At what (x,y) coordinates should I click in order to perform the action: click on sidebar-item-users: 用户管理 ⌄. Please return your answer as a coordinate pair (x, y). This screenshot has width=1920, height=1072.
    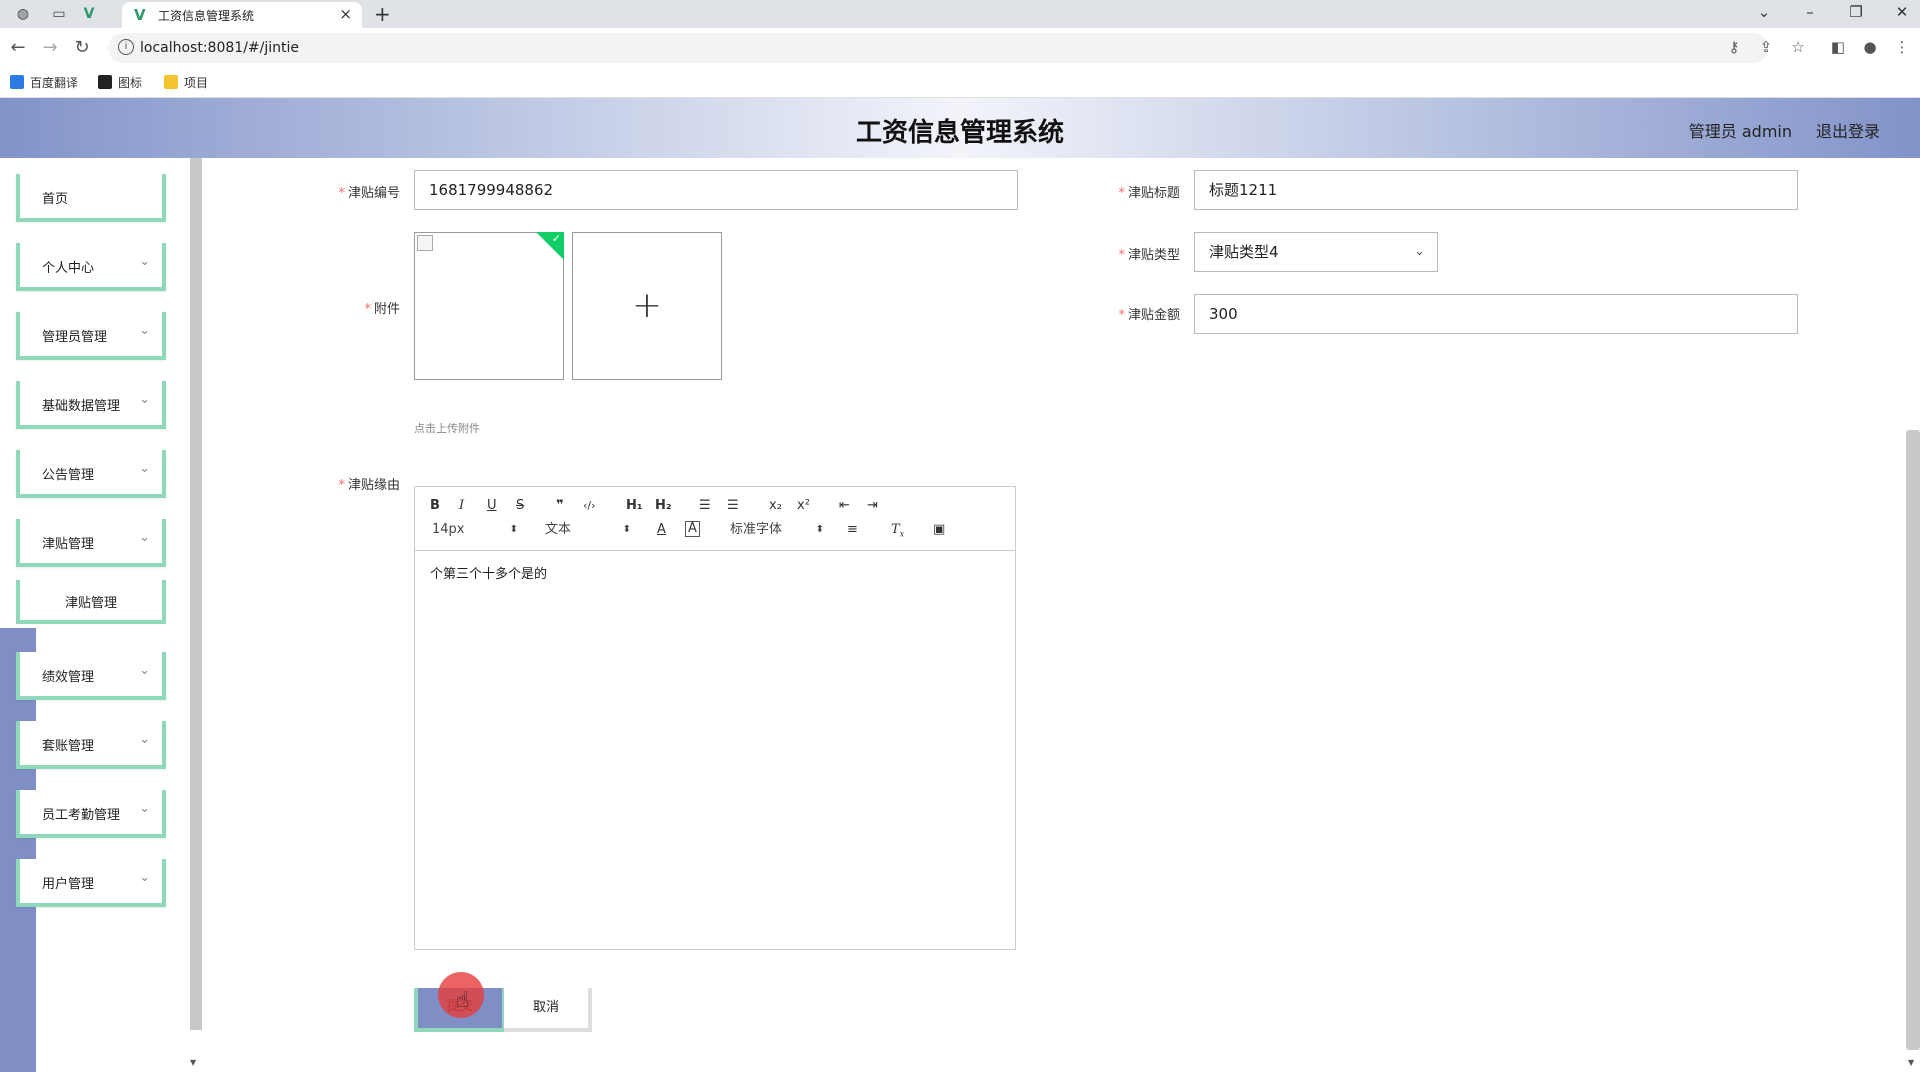
    Looking at the image, I should click on (91, 883).